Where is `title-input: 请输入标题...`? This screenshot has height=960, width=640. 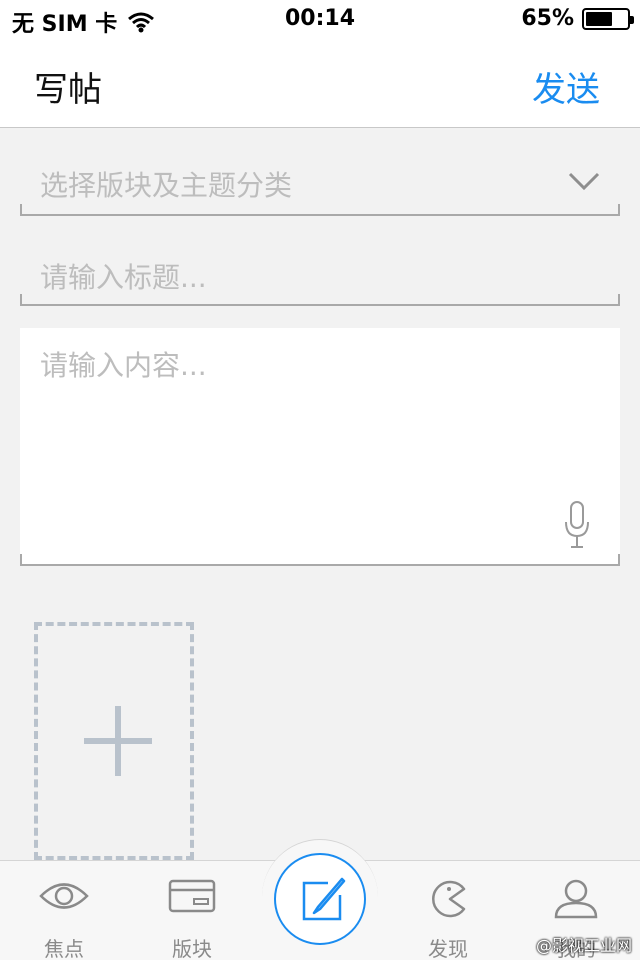
title-input: 请输入标题... is located at coordinates (320, 273).